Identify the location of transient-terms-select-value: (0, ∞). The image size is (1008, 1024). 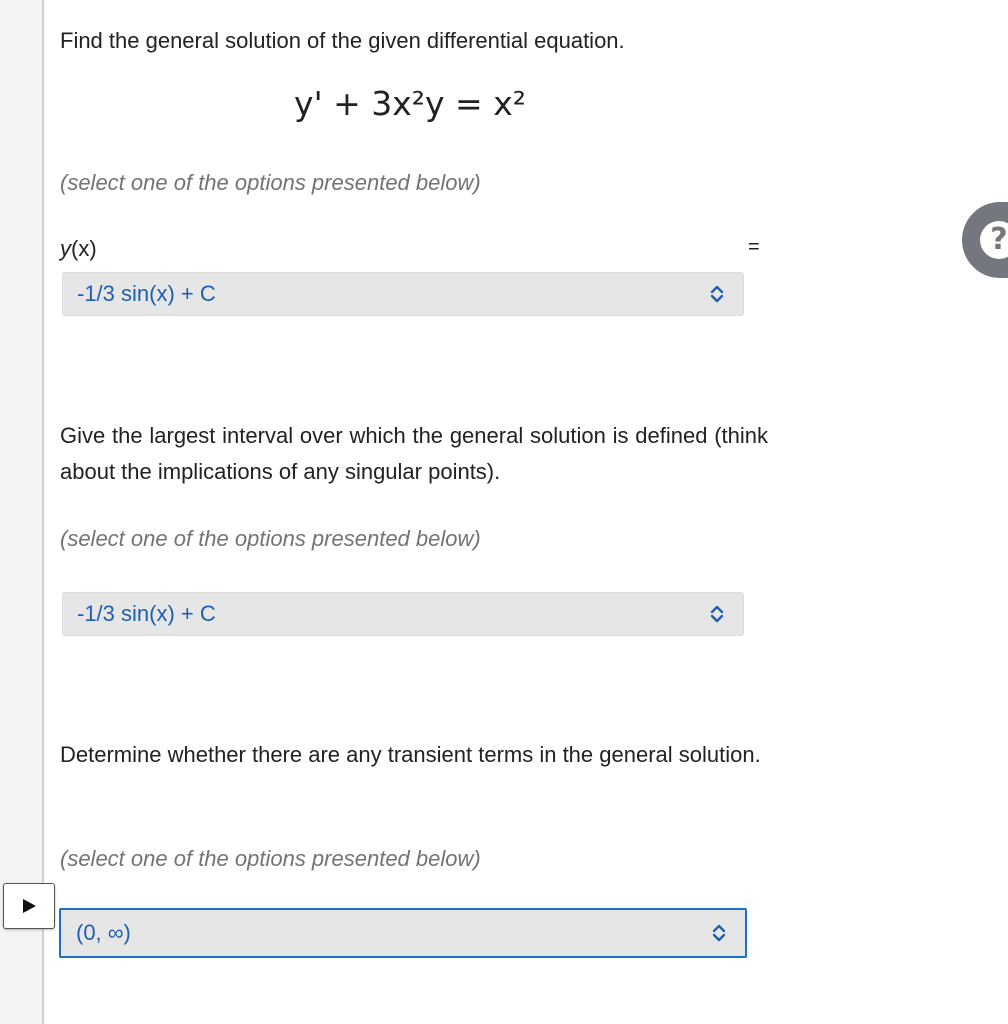
(103, 932).